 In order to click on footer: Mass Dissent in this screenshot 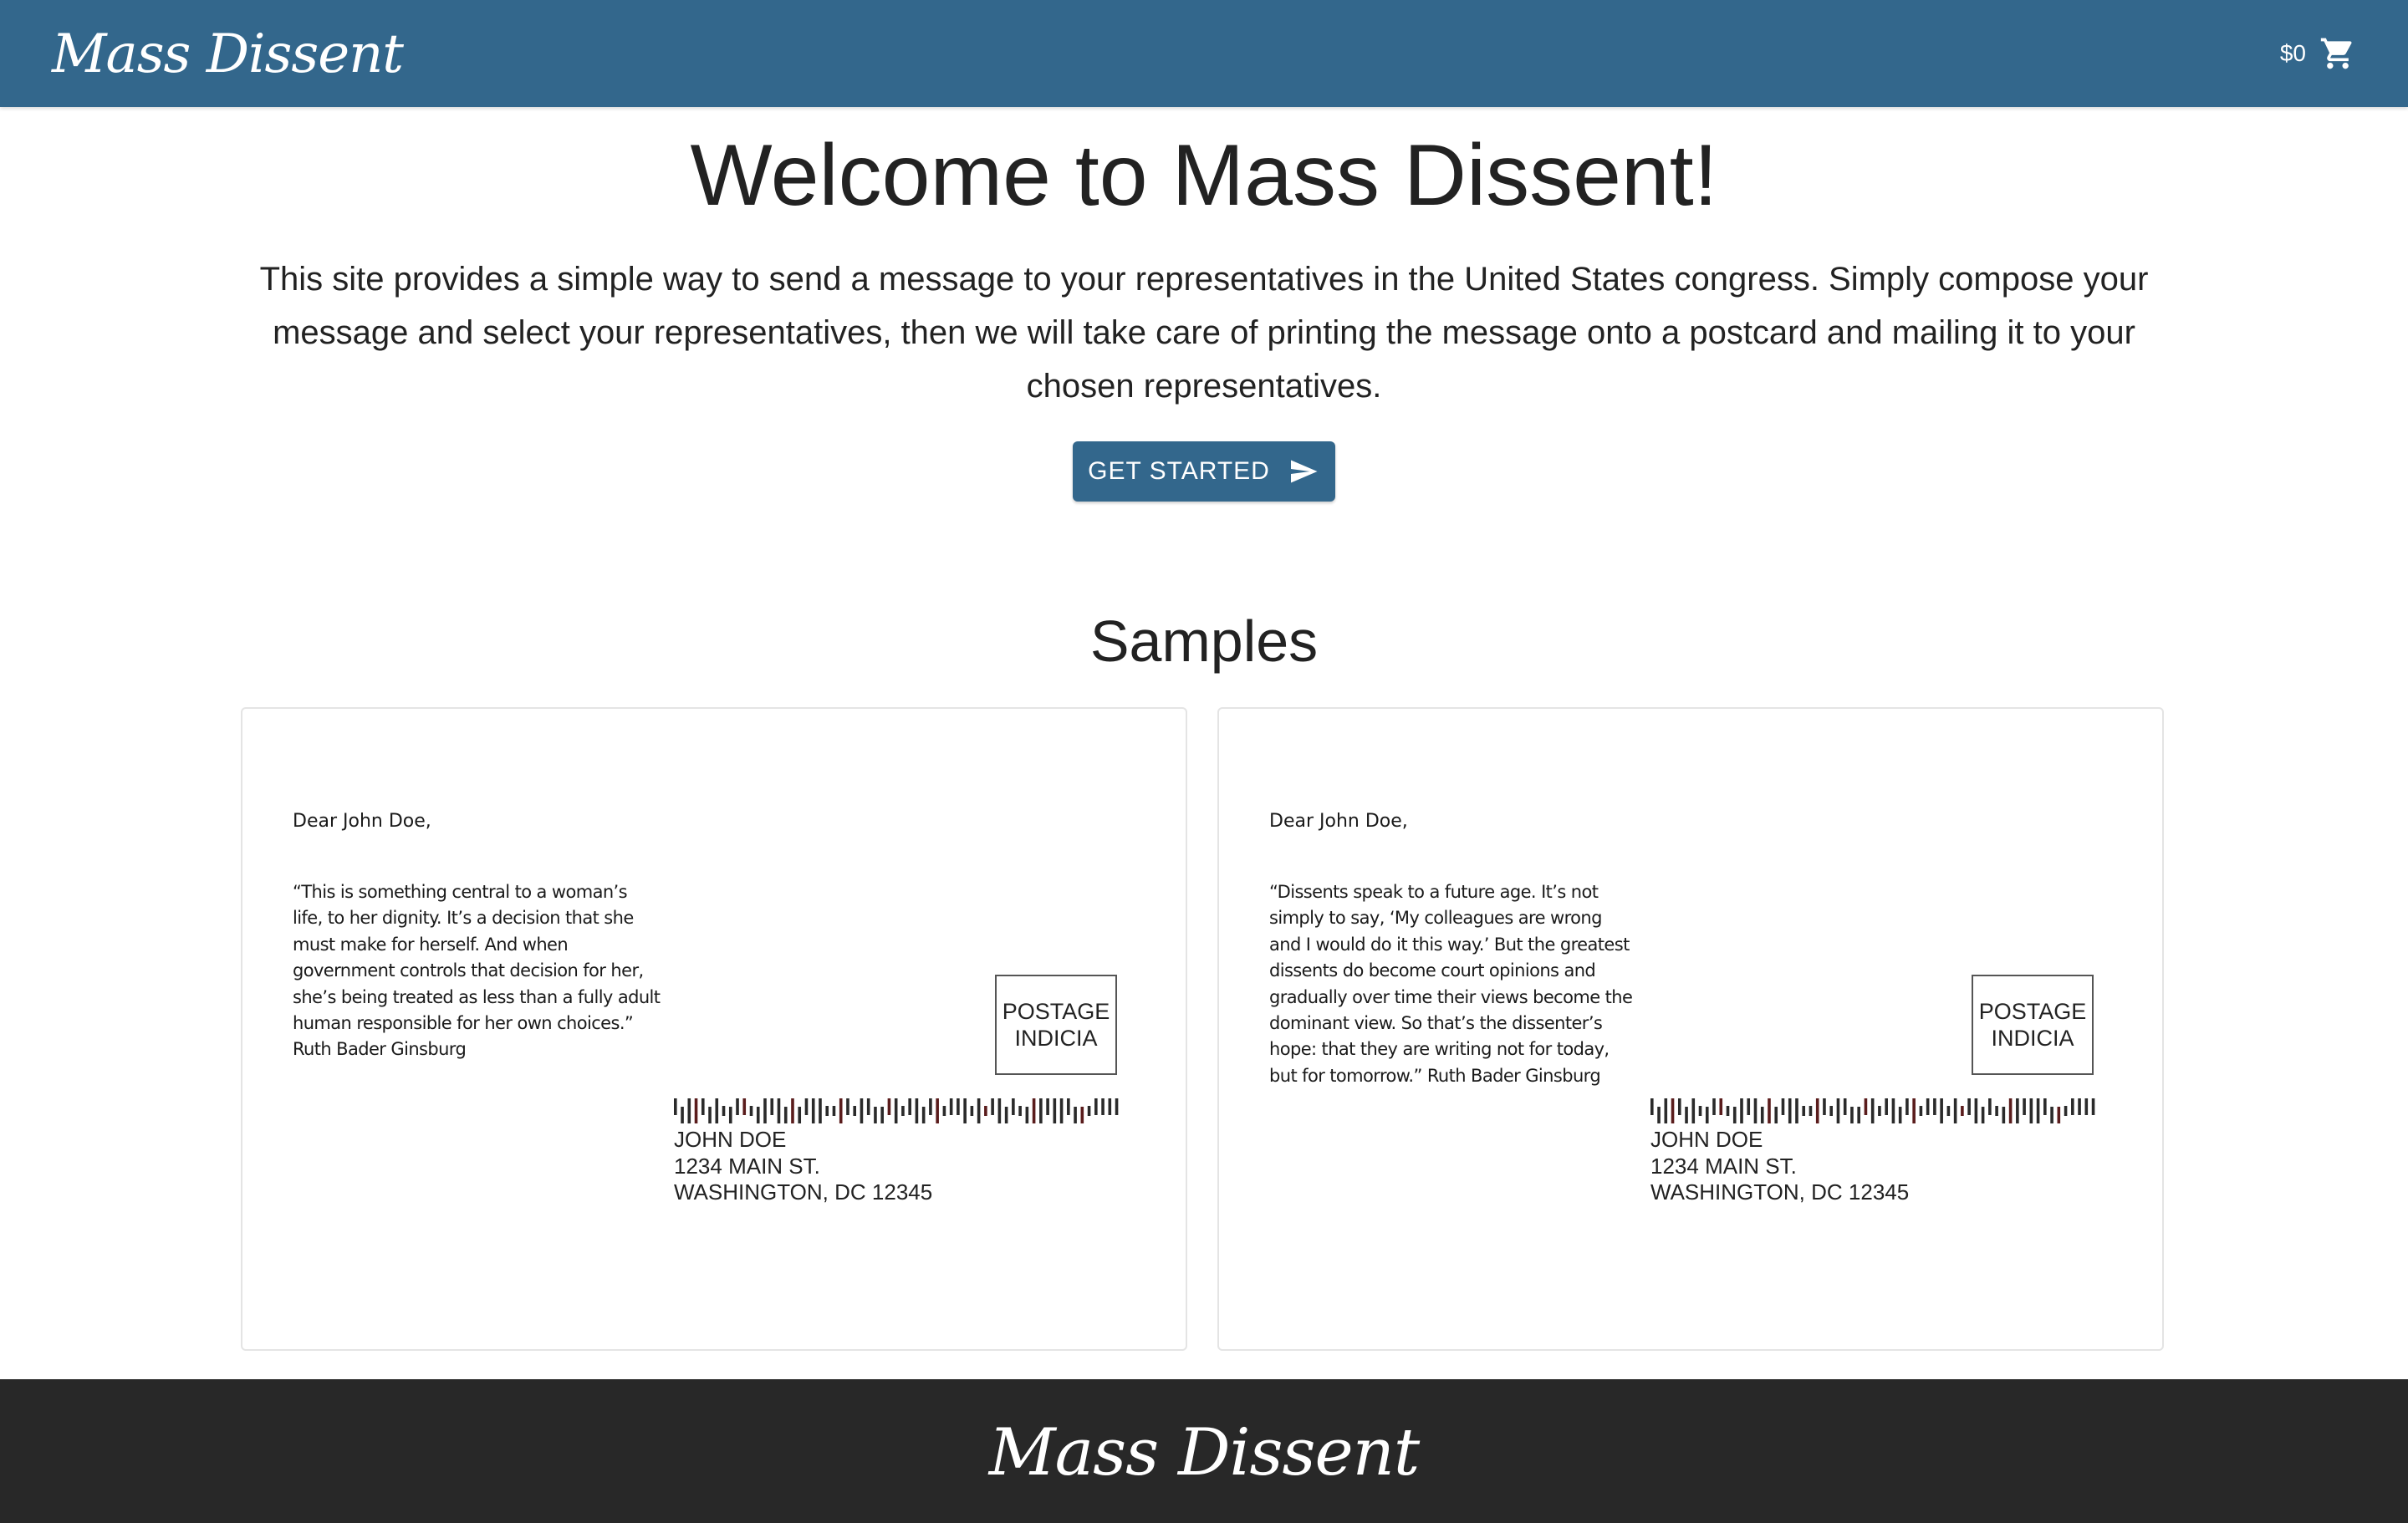, I will do `click(1204, 1451)`.